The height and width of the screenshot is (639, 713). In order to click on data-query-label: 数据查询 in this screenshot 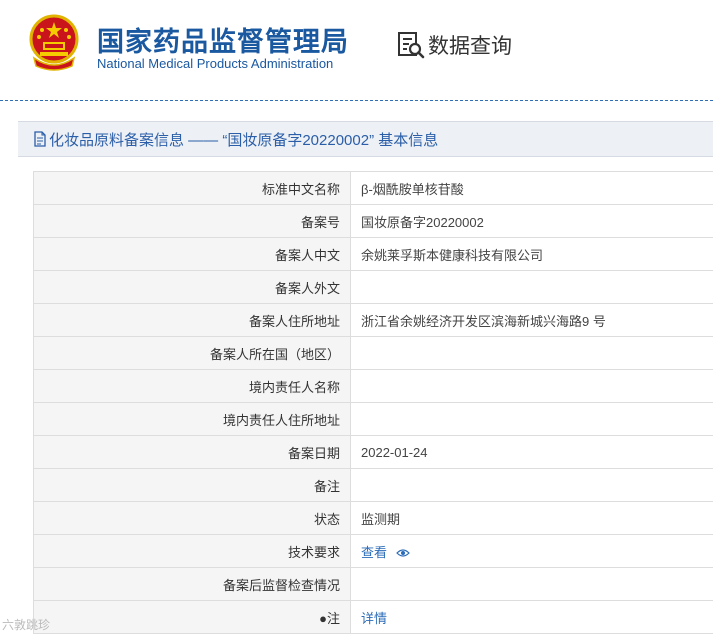, I will do `click(470, 46)`.